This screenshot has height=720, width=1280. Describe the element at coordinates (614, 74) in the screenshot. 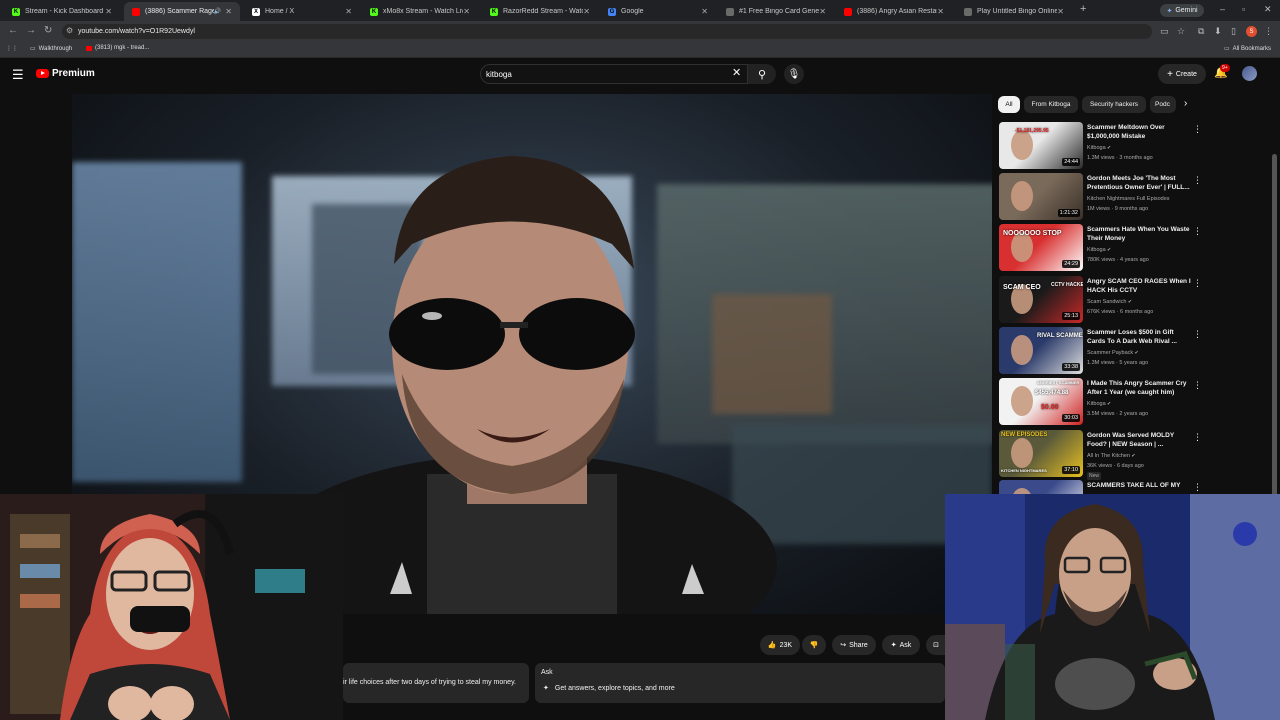

I see `search-input: kitboga` at that location.